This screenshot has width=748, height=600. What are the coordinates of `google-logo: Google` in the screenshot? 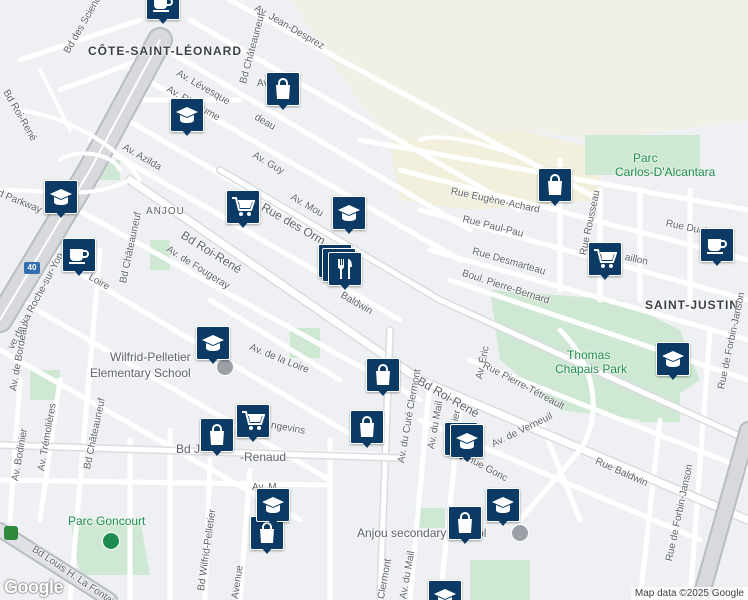 It's located at (34, 587).